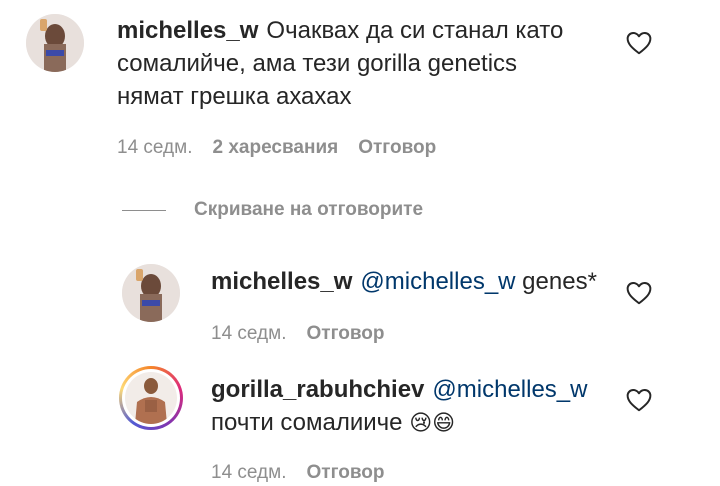 The image size is (720, 486). I want to click on hide-replies-button: Скриване на отговорите, so click(272, 210).